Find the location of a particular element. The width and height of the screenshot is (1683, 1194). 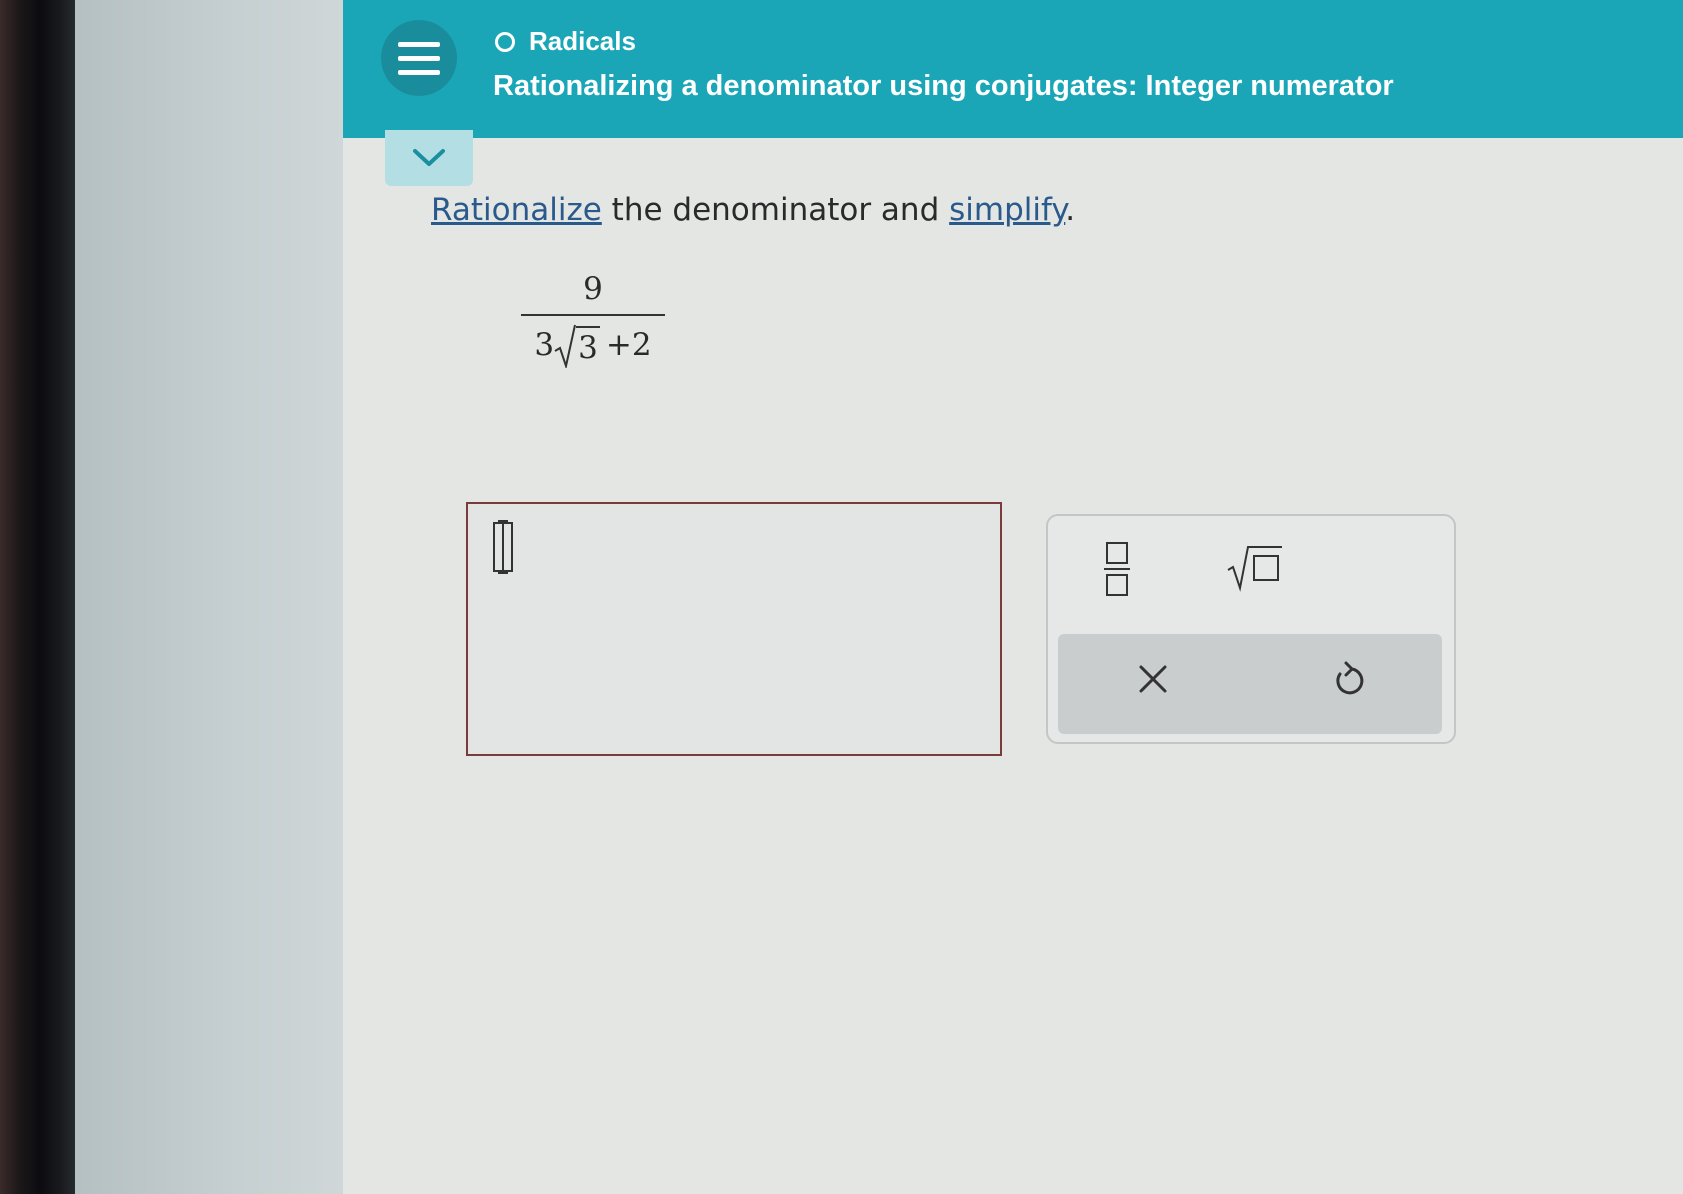

denominator-coefficient: 3 is located at coordinates (544, 345).